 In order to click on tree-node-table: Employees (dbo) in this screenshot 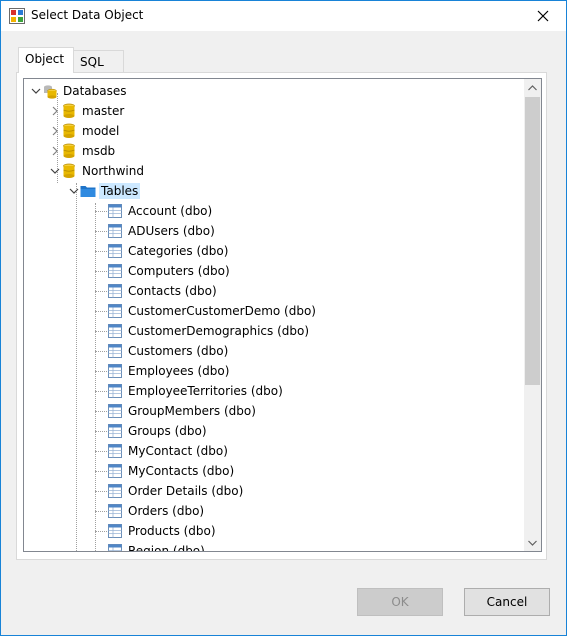, I will do `click(169, 371)`.